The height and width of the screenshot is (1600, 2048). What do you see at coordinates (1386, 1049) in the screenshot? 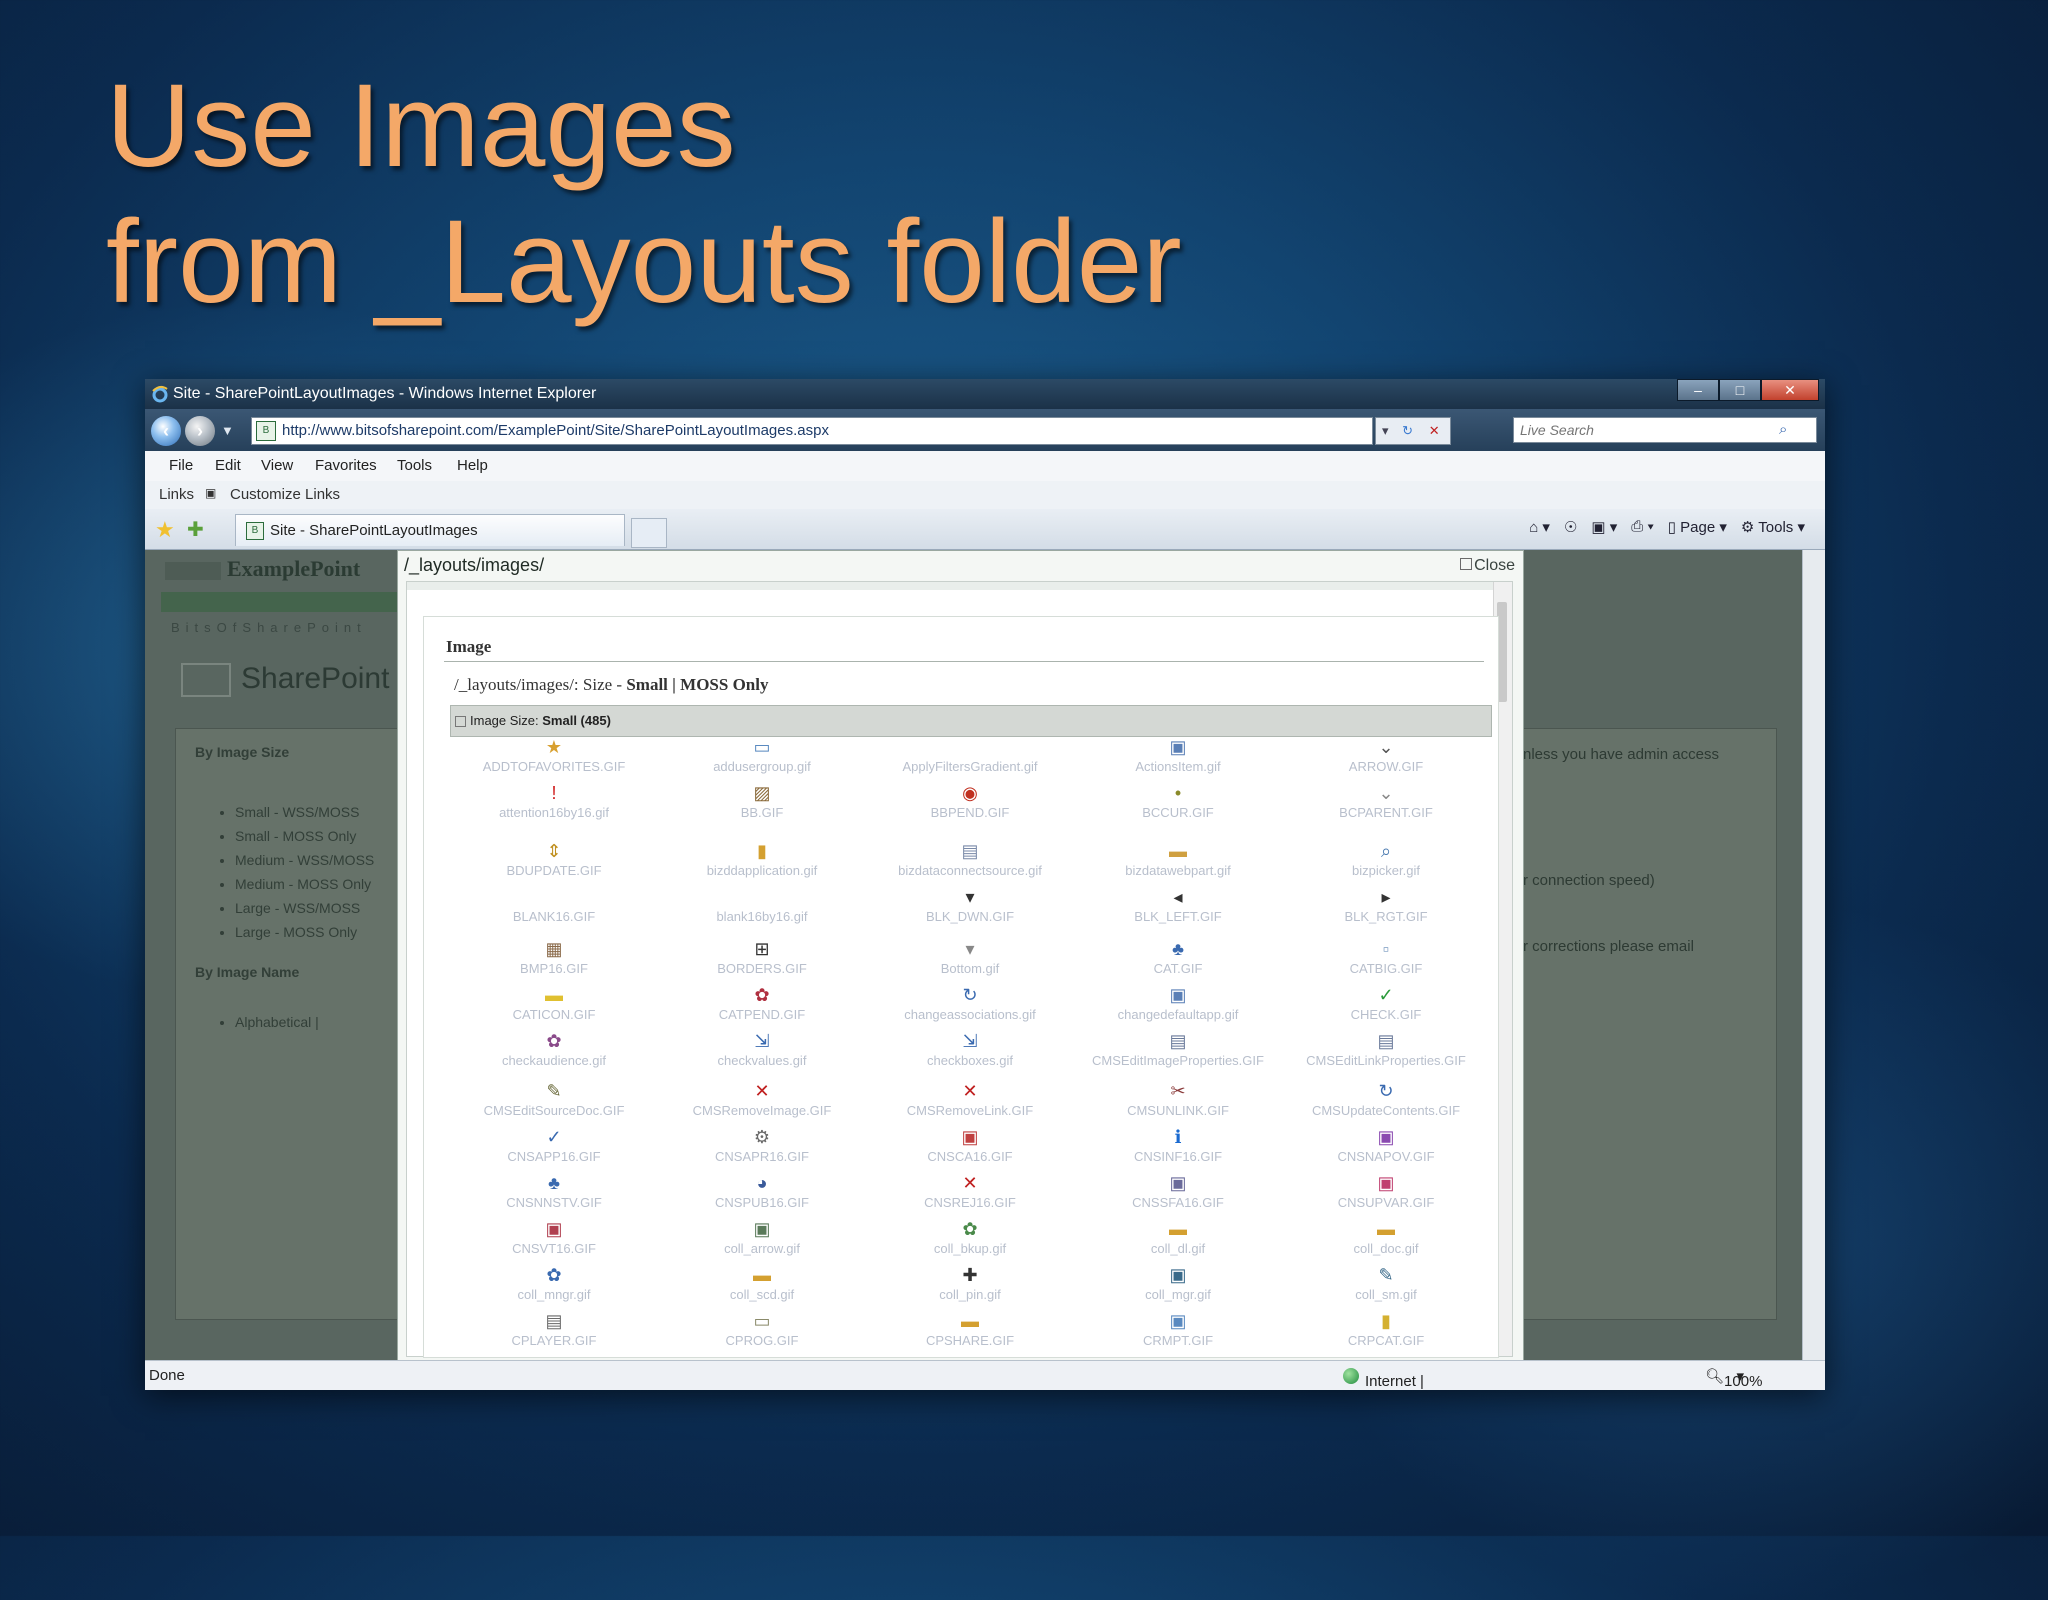
I see `image-item: ▤ CMSEditLinkProperties.GIF` at bounding box center [1386, 1049].